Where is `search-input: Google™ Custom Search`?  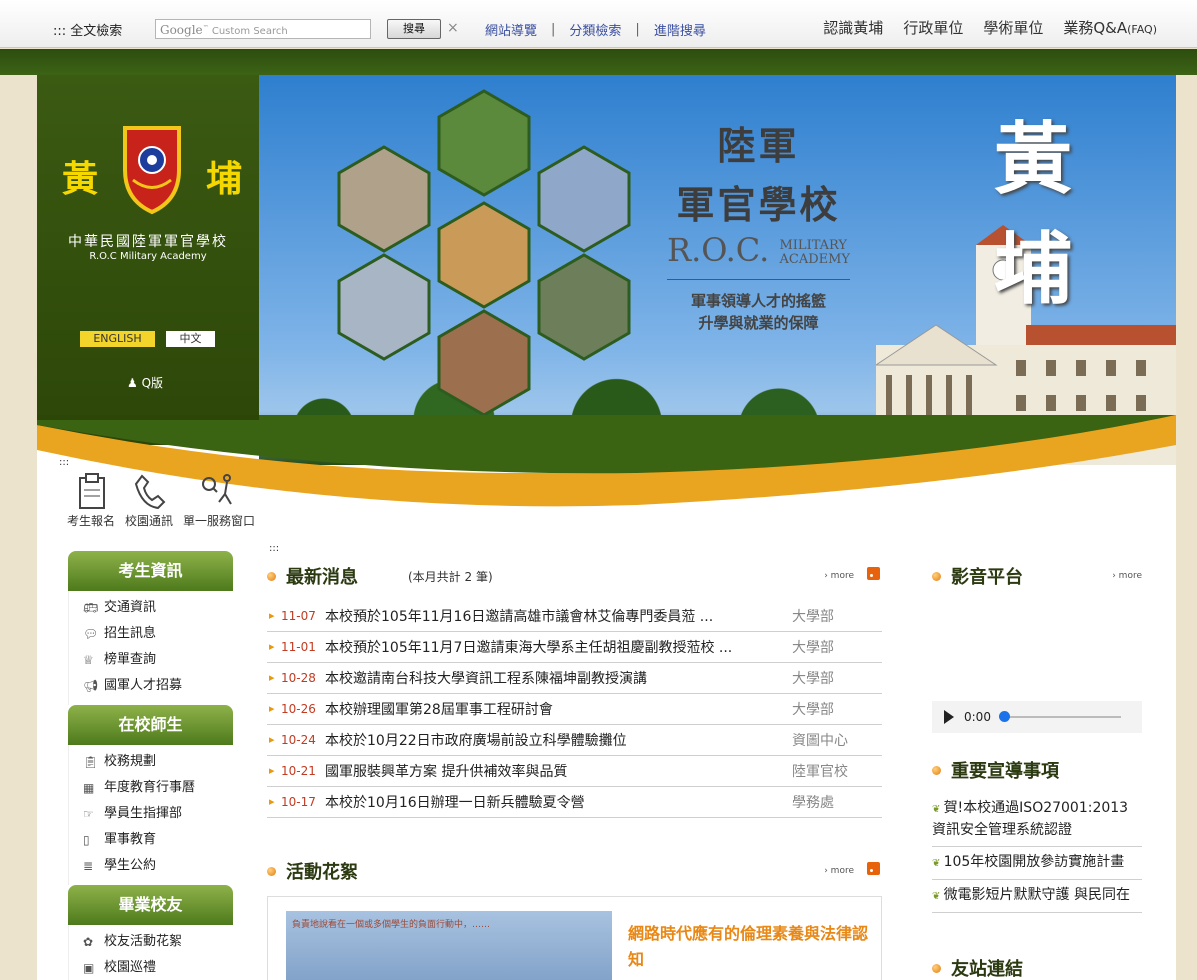 search-input: Google™ Custom Search is located at coordinates (263, 29).